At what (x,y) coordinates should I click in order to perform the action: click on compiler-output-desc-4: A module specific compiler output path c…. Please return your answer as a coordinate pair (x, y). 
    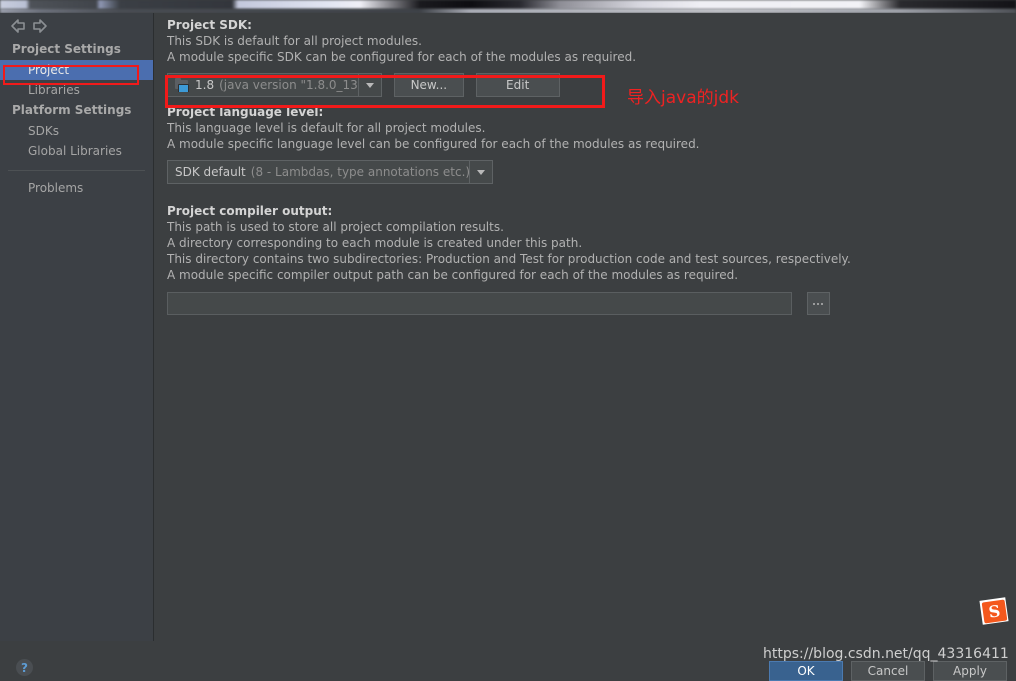
    Looking at the image, I should click on (453, 275).